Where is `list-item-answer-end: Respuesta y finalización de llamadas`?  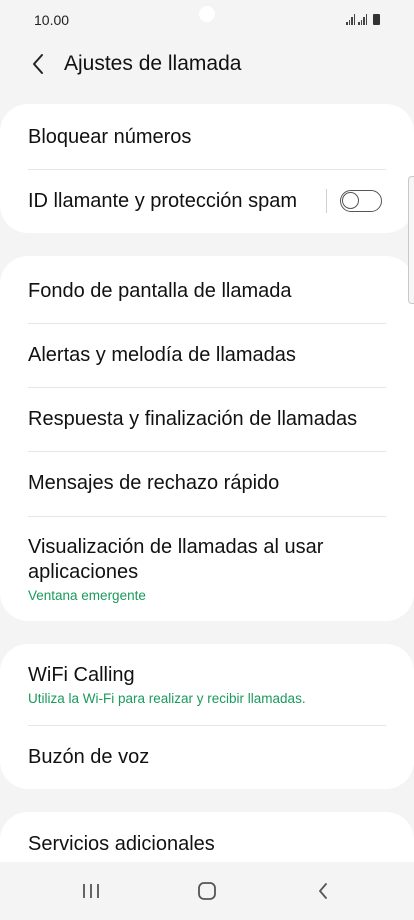 list-item-answer-end: Respuesta y finalización de llamadas is located at coordinates (207, 421).